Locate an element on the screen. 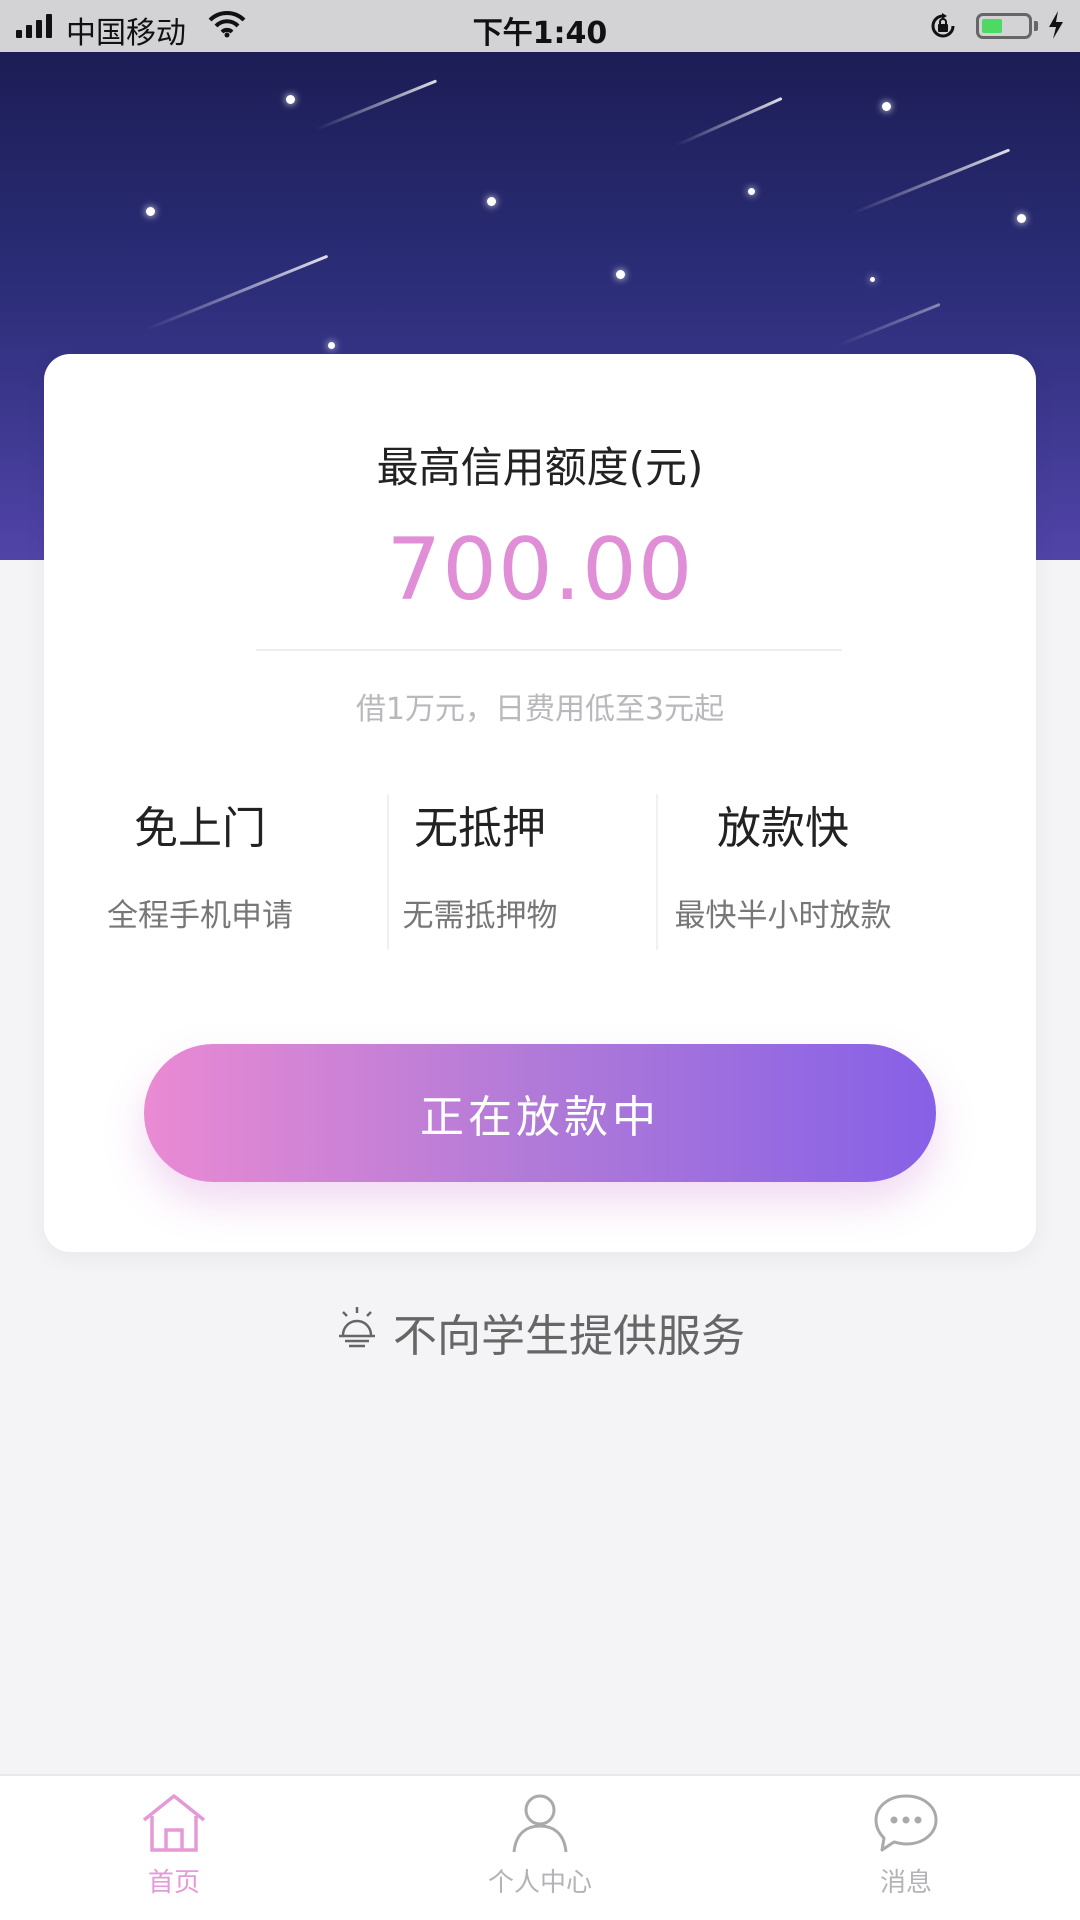 This screenshot has height=1920, width=1080. fee-description: 借1万元，日费用低至3元起 is located at coordinates (540, 709).